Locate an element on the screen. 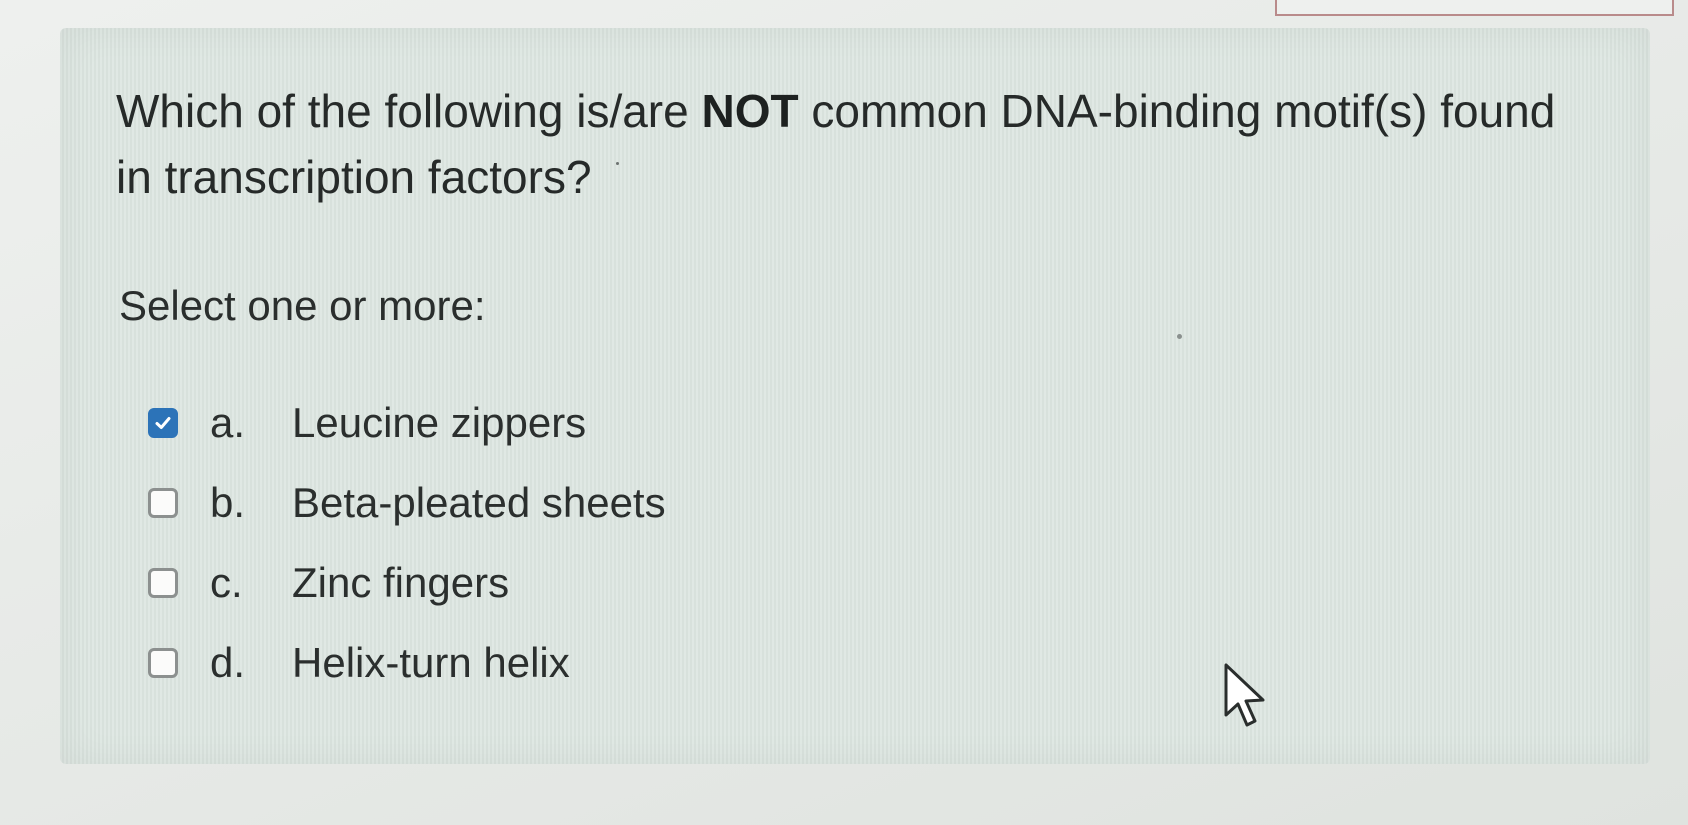 The image size is (1688, 825). checkbox-option-d is located at coordinates (163, 663).